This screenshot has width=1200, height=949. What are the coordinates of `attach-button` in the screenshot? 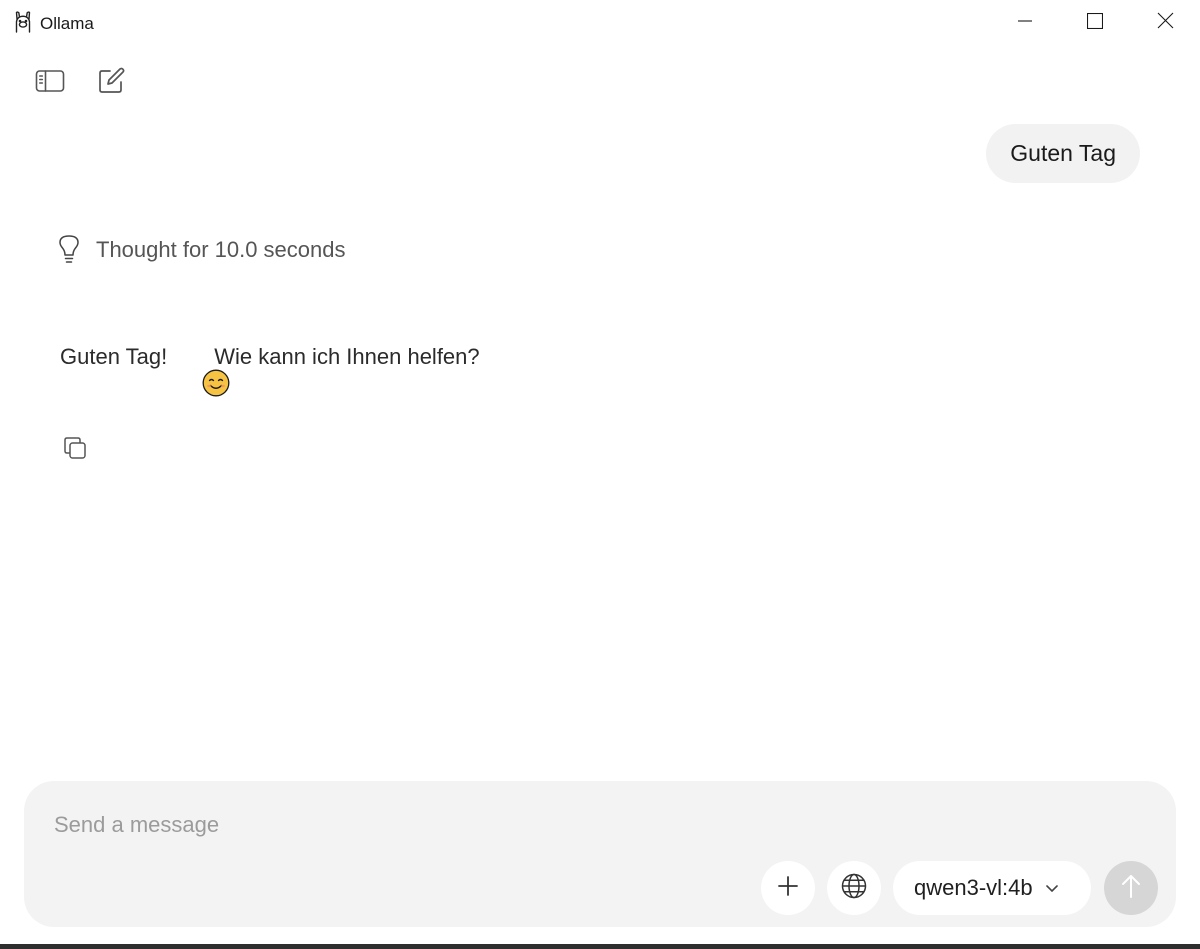 It's located at (788, 888).